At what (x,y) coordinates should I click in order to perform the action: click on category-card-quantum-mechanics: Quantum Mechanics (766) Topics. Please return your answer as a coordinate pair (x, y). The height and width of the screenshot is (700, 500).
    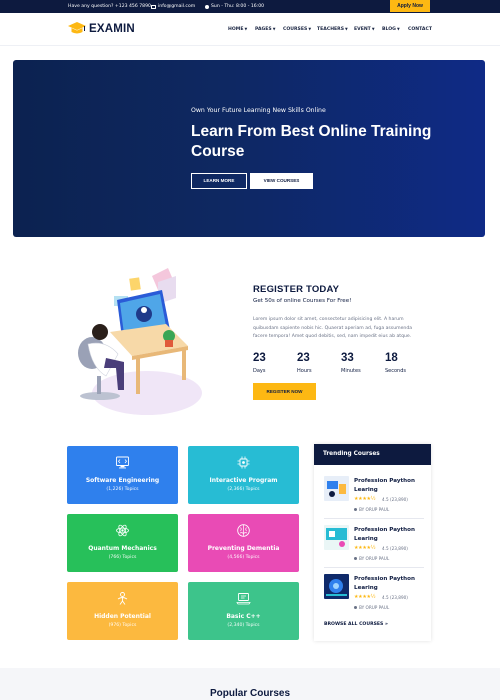
    Looking at the image, I should click on (122, 543).